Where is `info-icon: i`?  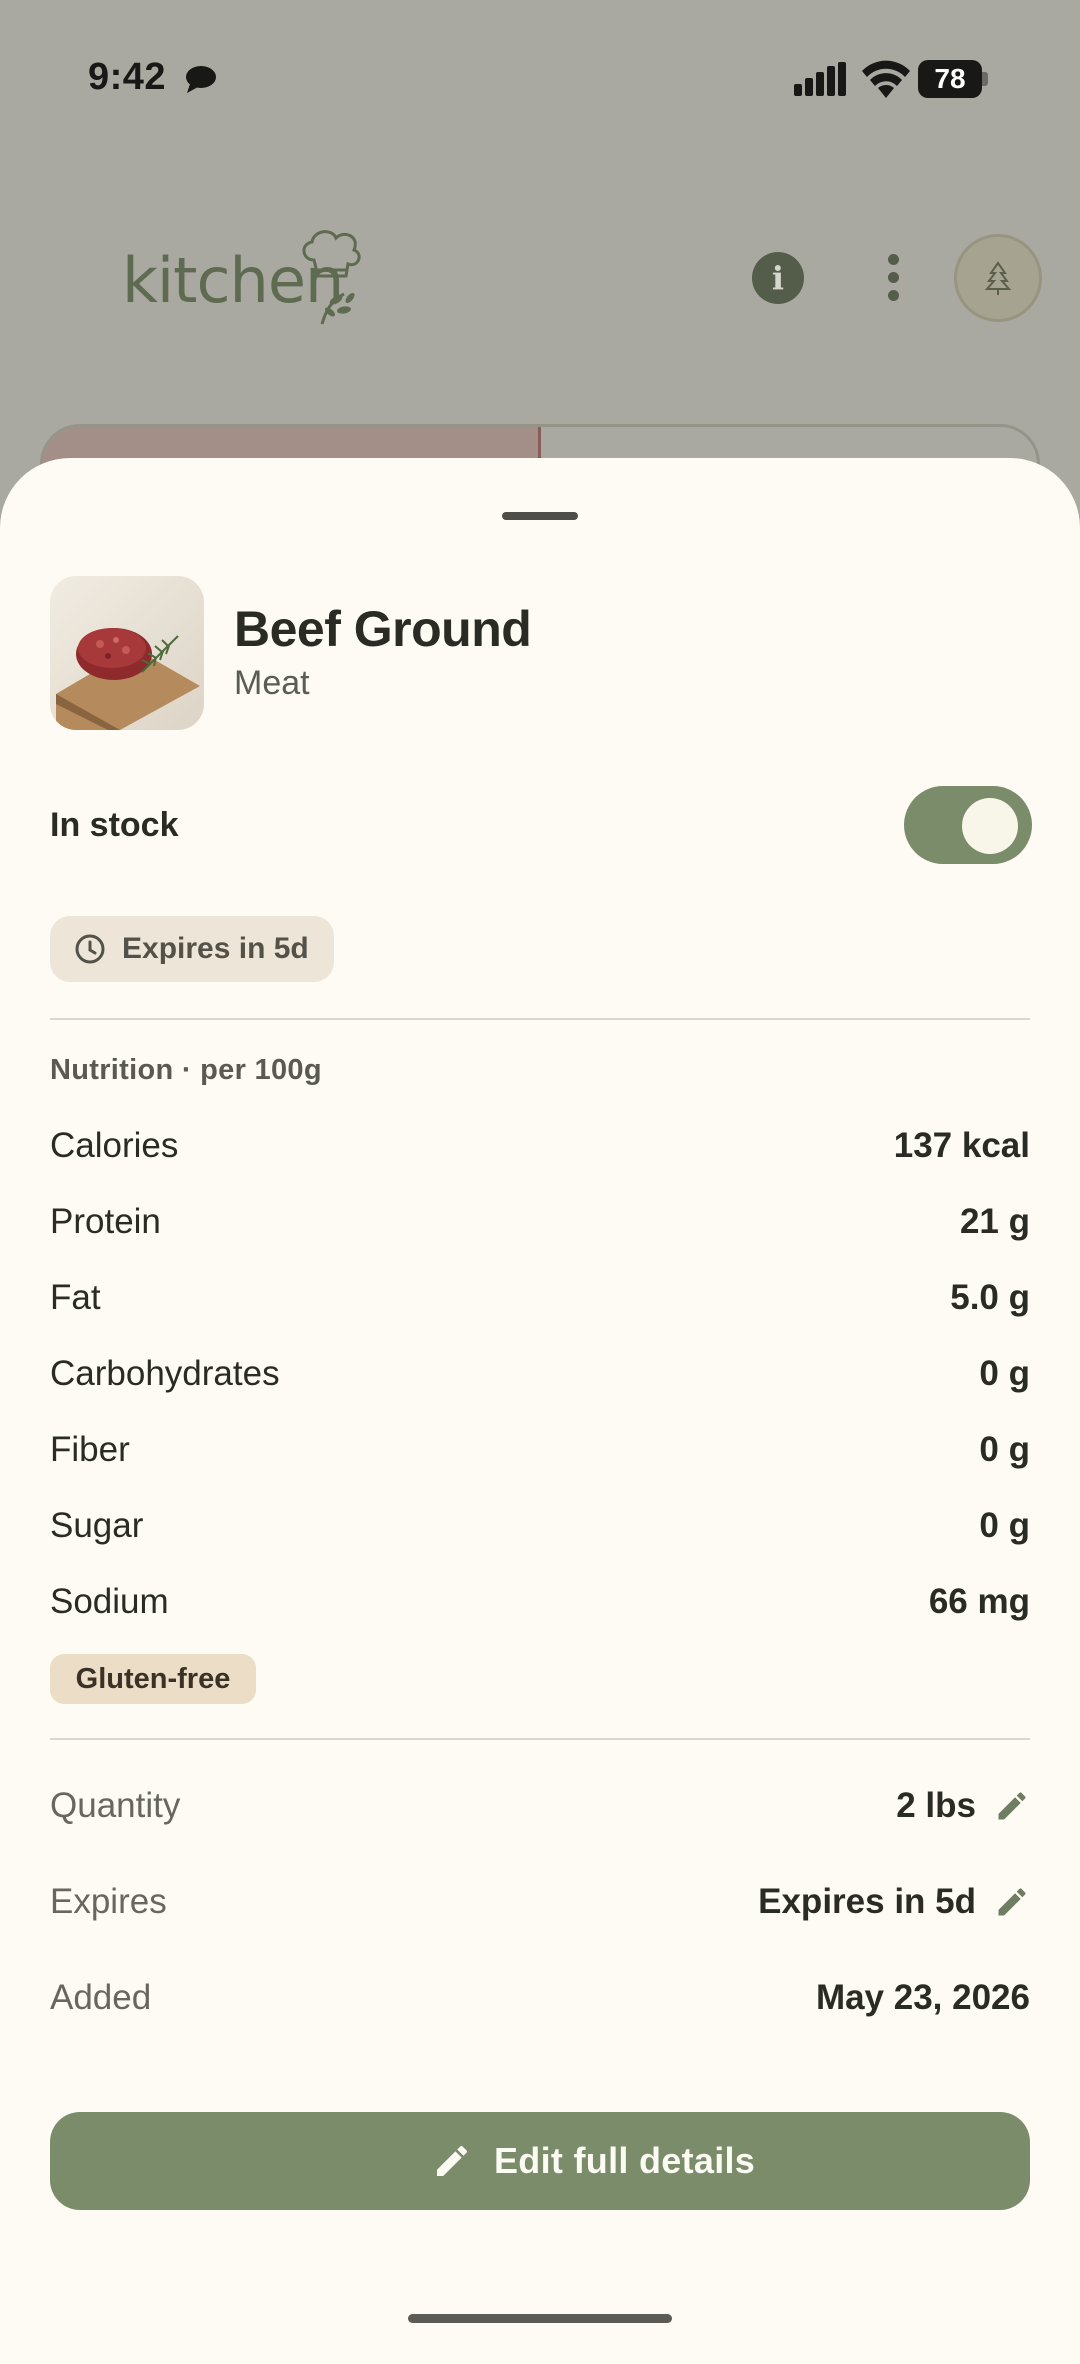 info-icon: i is located at coordinates (778, 278).